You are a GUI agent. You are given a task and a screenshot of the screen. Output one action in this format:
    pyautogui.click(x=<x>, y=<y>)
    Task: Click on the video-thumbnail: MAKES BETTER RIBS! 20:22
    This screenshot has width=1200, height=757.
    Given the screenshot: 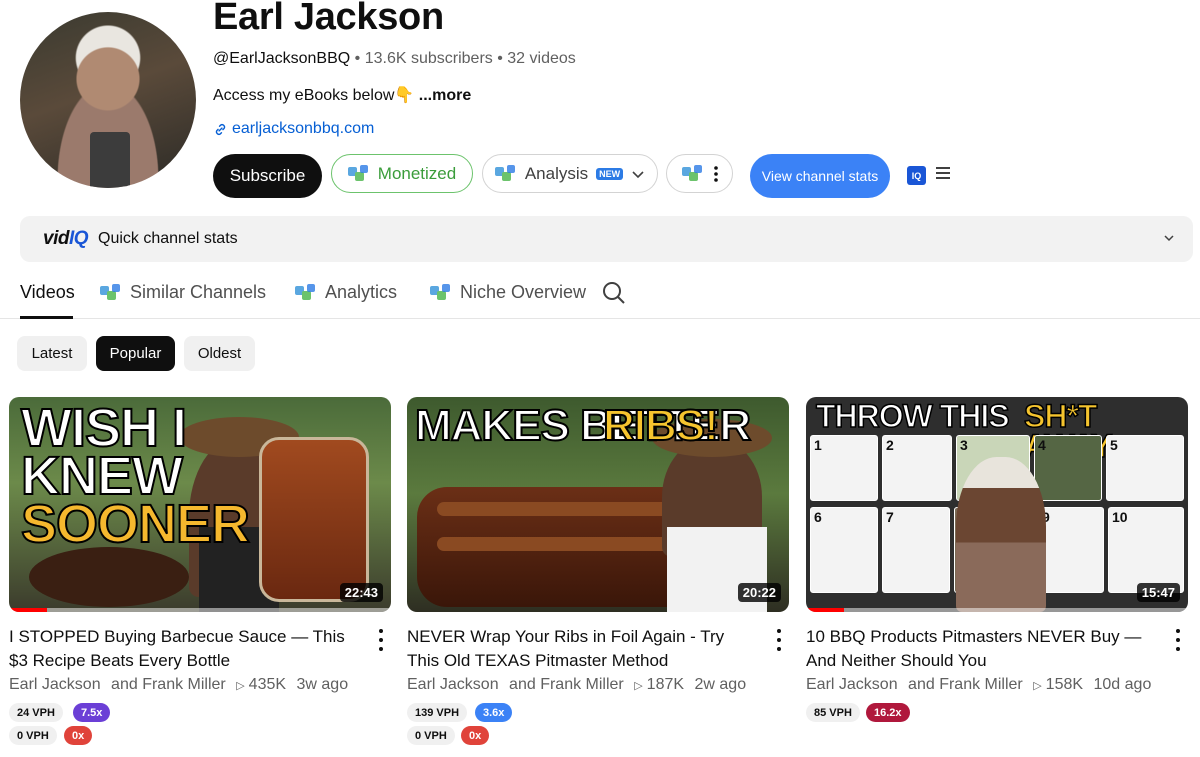 What is the action you would take?
    pyautogui.click(x=598, y=504)
    